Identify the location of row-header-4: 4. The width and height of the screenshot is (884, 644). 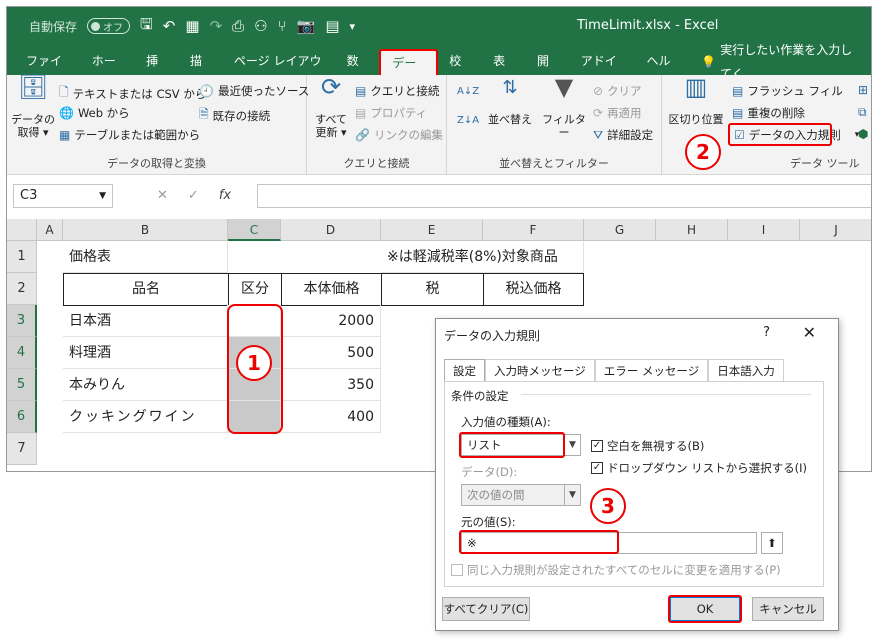
(22, 353).